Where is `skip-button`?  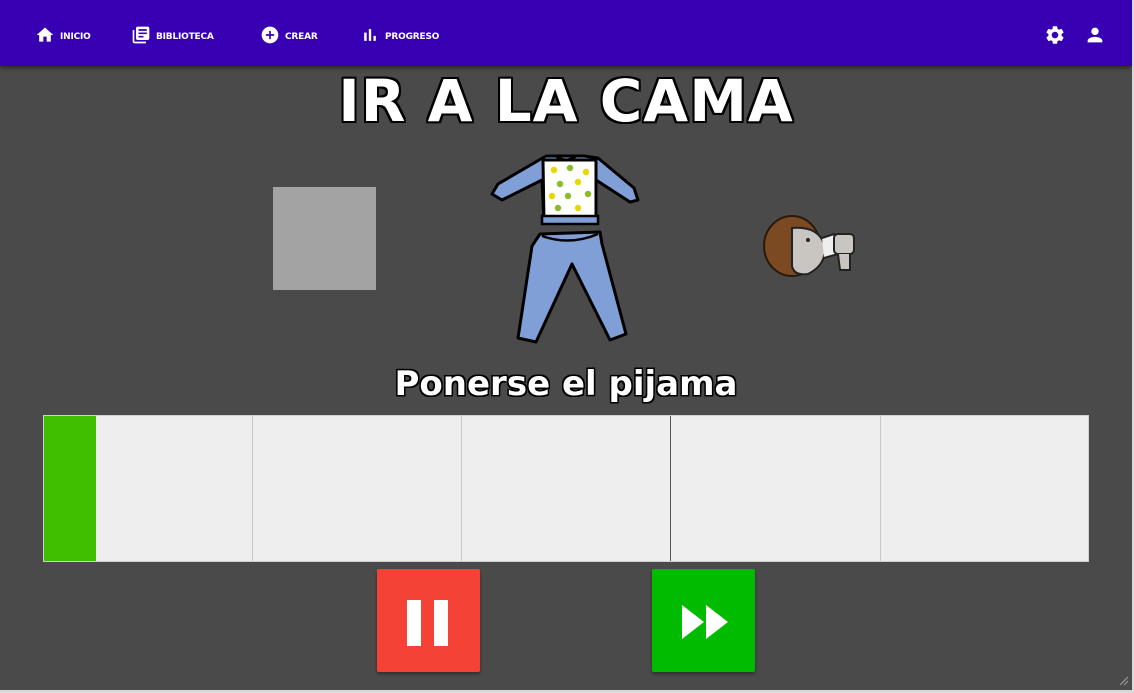 skip-button is located at coordinates (703, 620).